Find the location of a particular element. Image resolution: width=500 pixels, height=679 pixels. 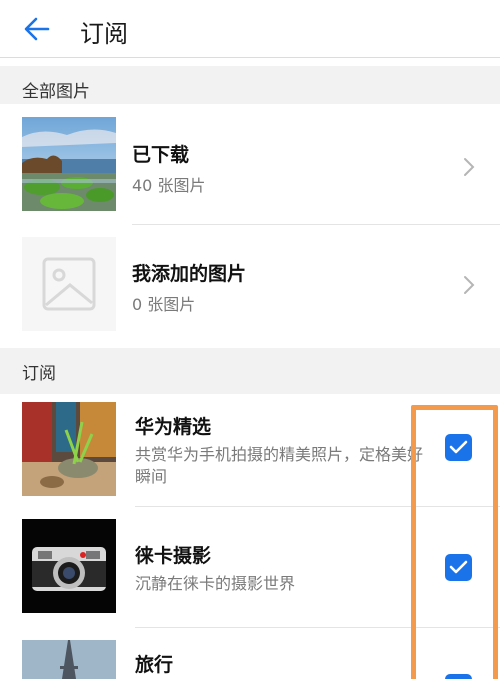

downloaded-thumbnail is located at coordinates (69, 164).